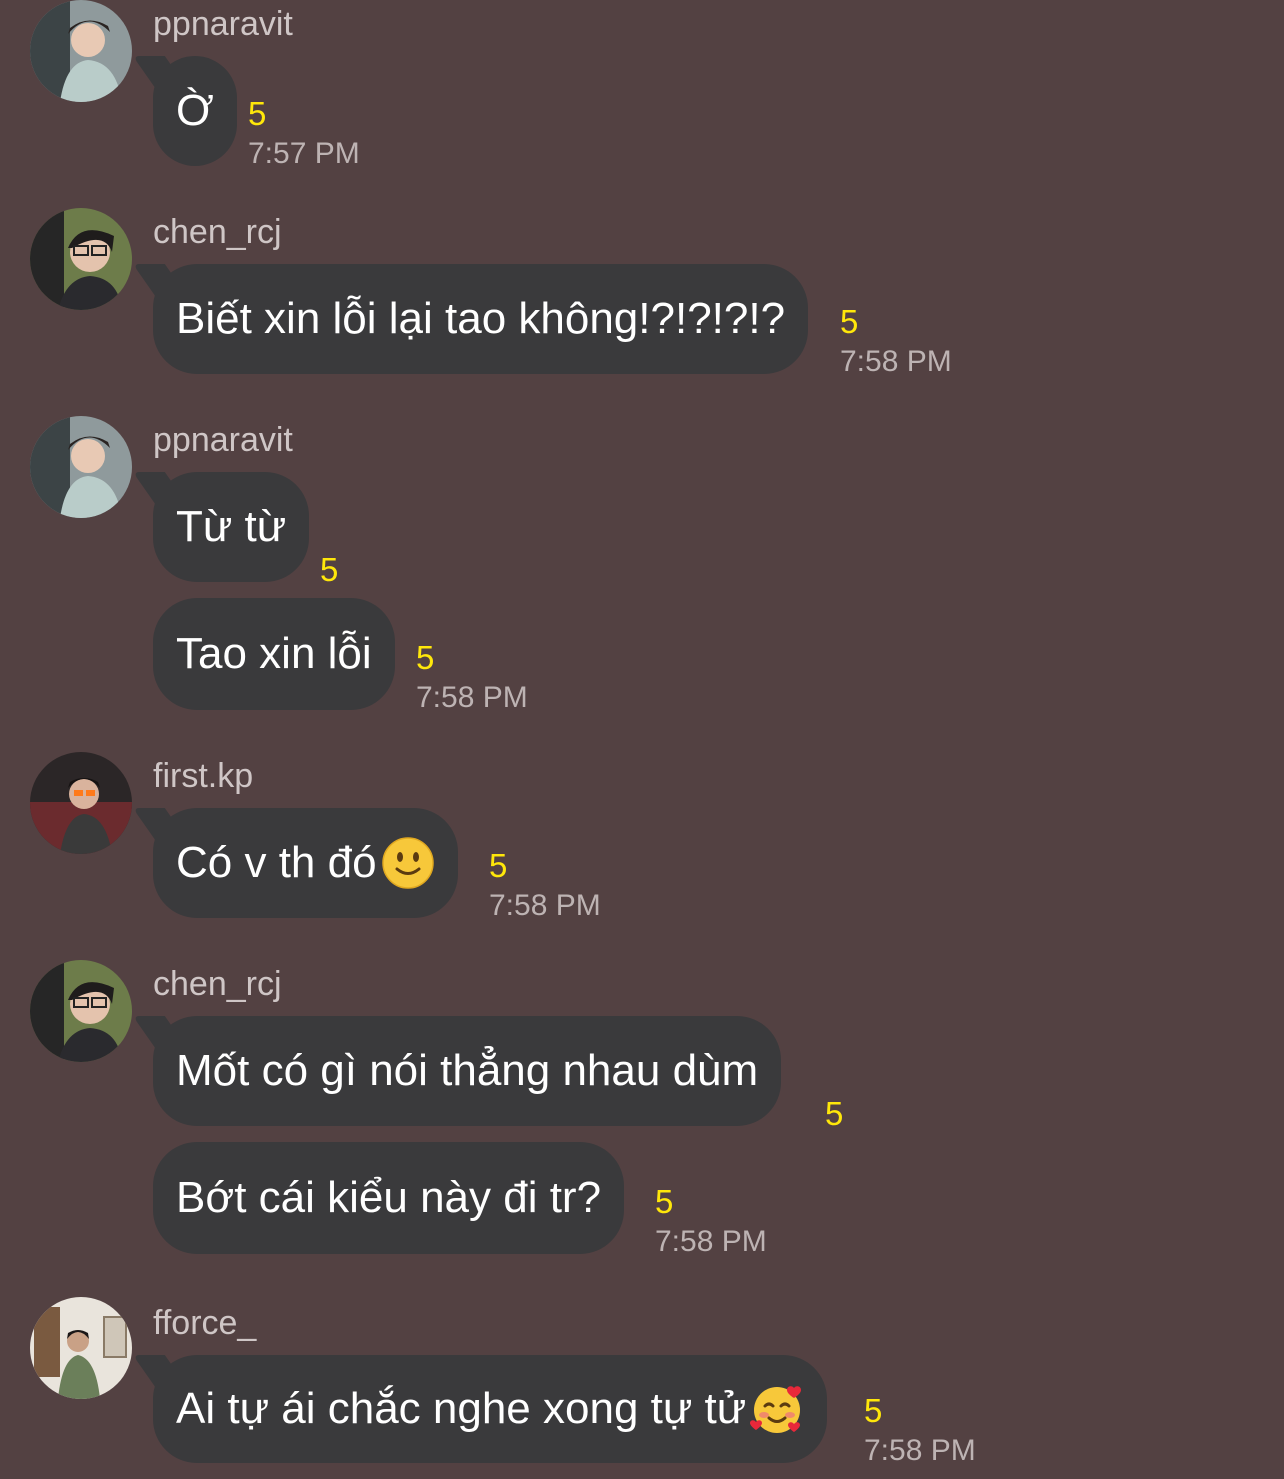  What do you see at coordinates (203, 776) in the screenshot?
I see `sender-name: first.kp` at bounding box center [203, 776].